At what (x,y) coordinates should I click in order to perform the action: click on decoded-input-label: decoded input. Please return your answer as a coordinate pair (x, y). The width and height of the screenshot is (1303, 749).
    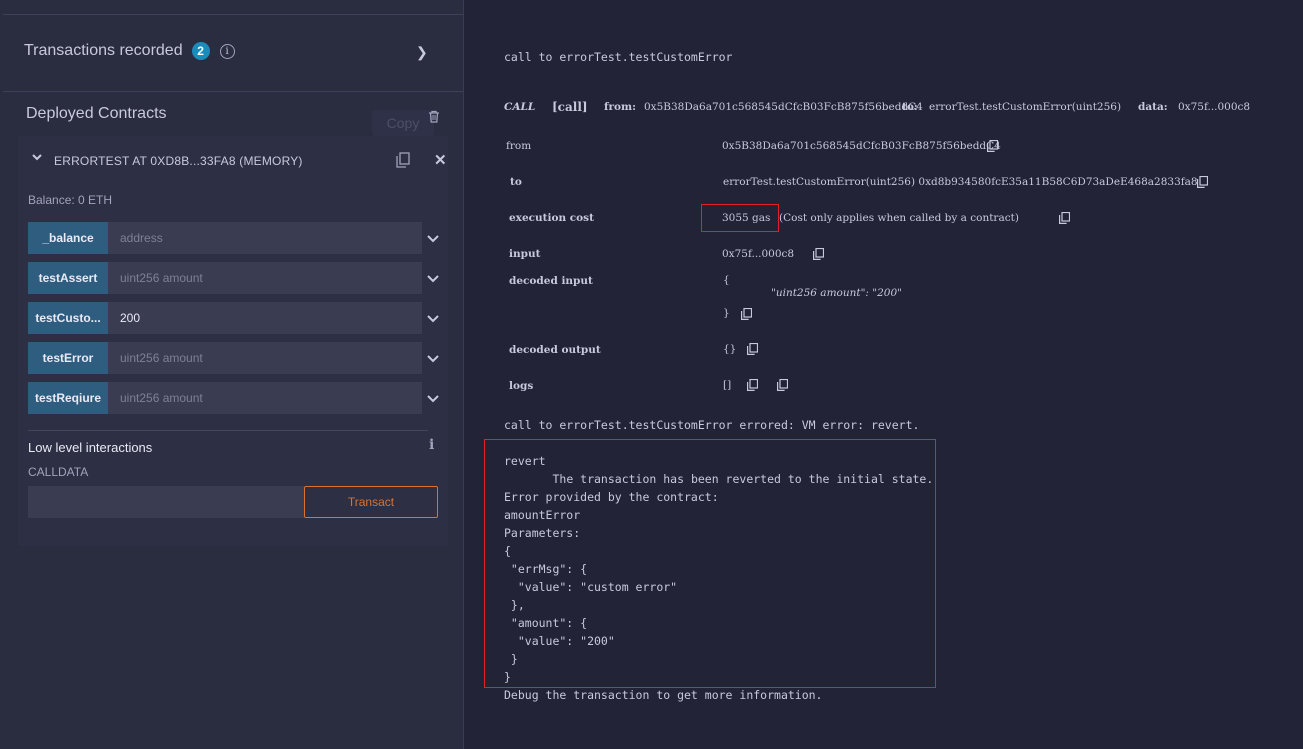
    Looking at the image, I should click on (551, 281).